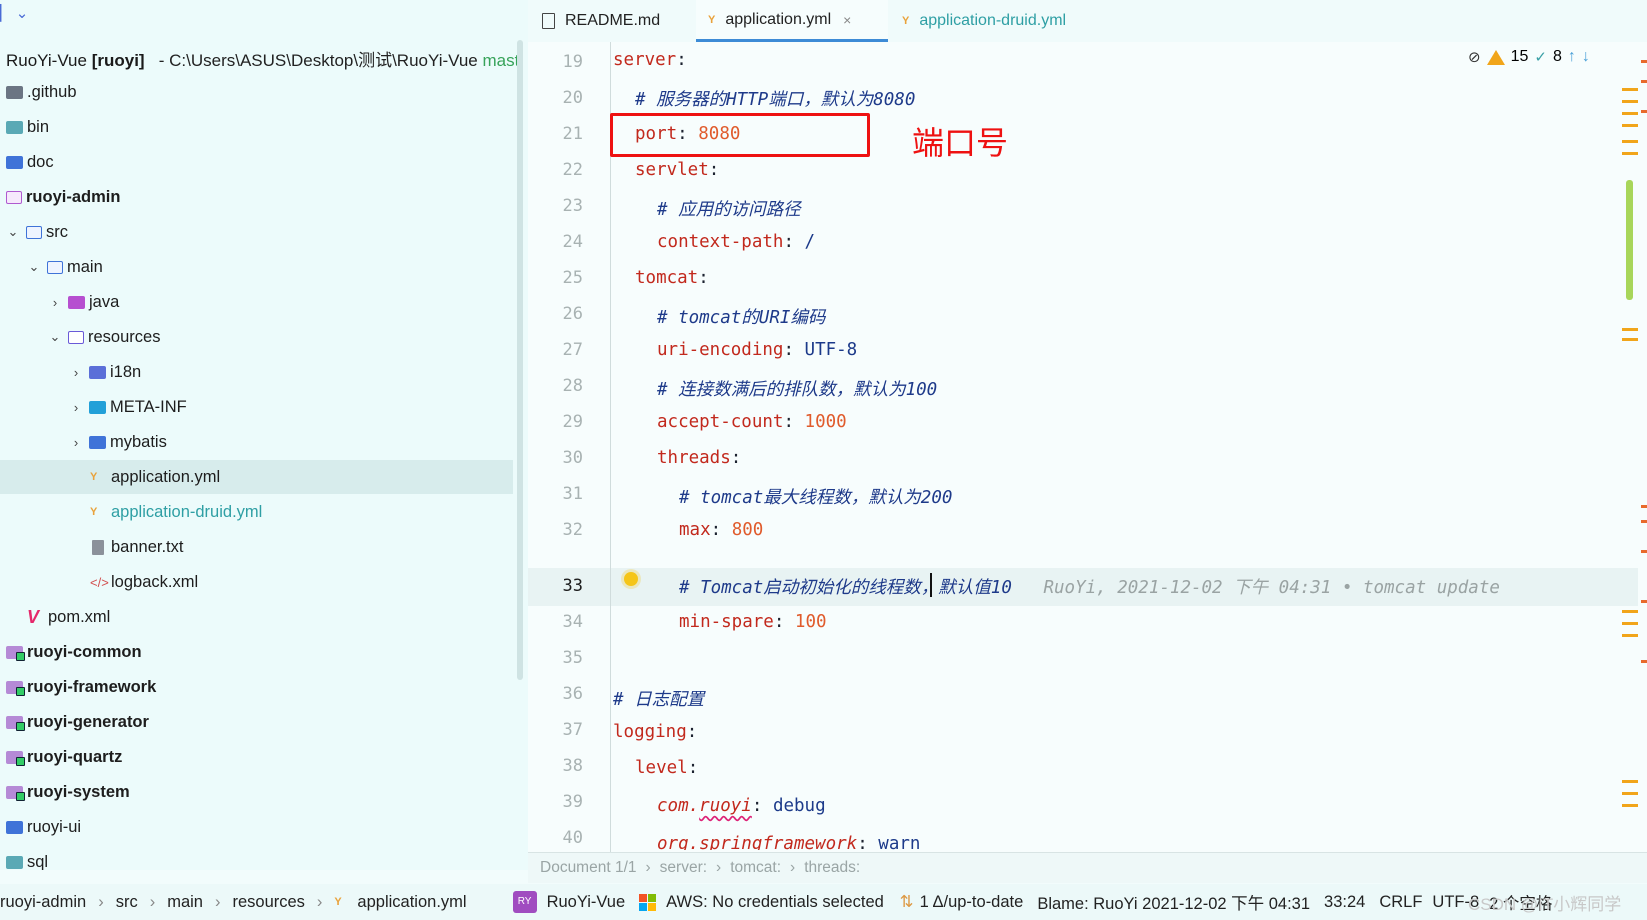 The height and width of the screenshot is (920, 1647). What do you see at coordinates (264, 652) in the screenshot?
I see `tree-item-ruoyi-common: ruoyi-common` at bounding box center [264, 652].